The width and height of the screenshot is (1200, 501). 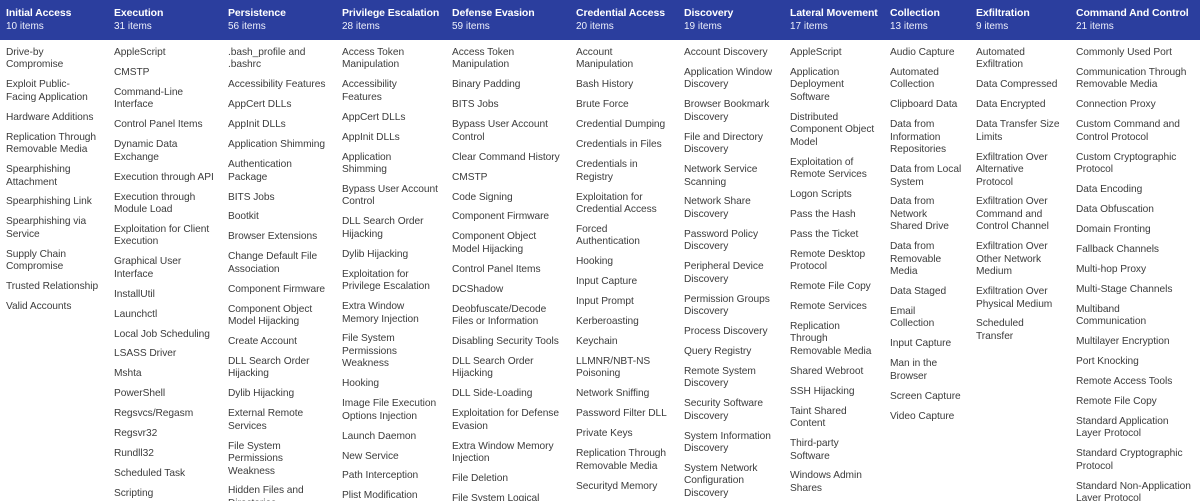 What do you see at coordinates (623, 414) in the screenshot?
I see `technique-cell: Password Filter DLL` at bounding box center [623, 414].